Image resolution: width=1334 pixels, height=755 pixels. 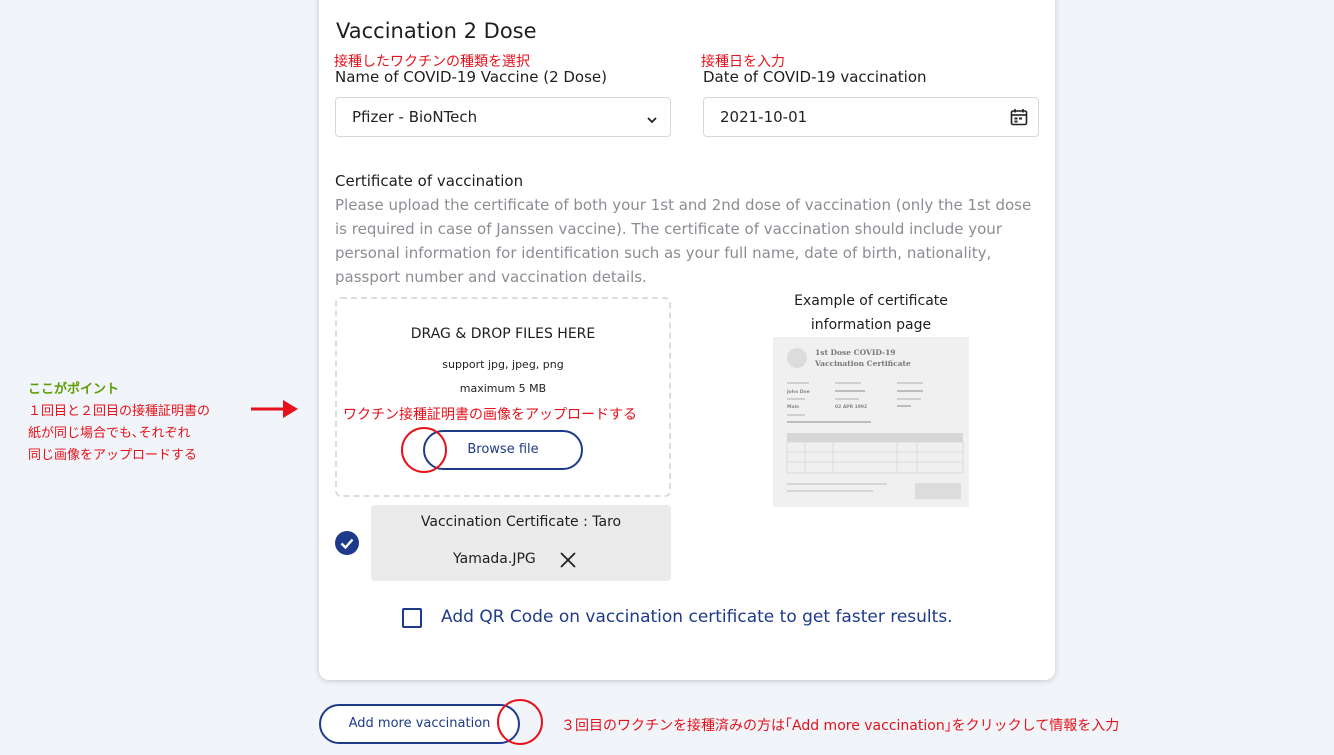 I want to click on close-icon, so click(x=568, y=562).